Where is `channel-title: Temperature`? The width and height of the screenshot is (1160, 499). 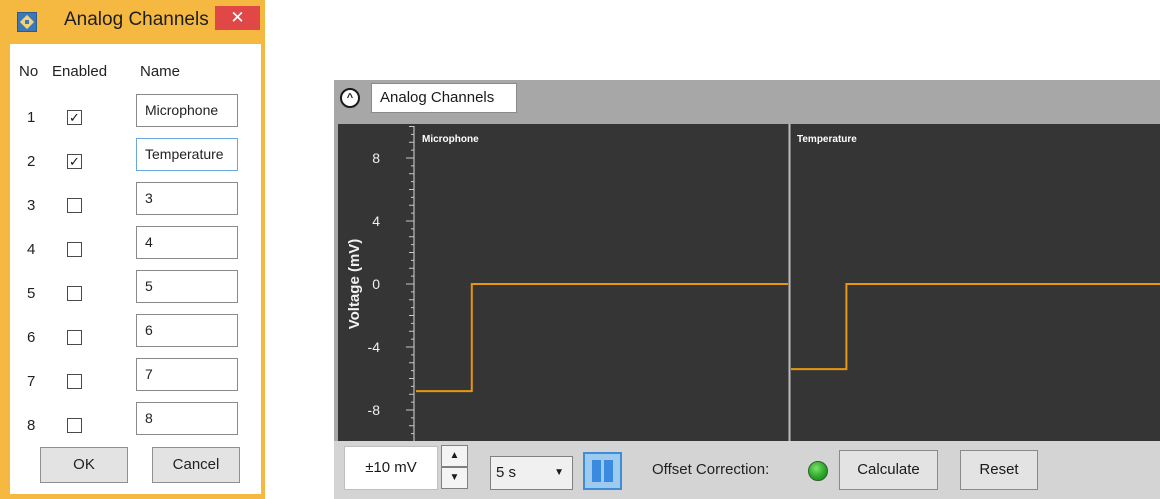
channel-title: Temperature is located at coordinates (827, 139).